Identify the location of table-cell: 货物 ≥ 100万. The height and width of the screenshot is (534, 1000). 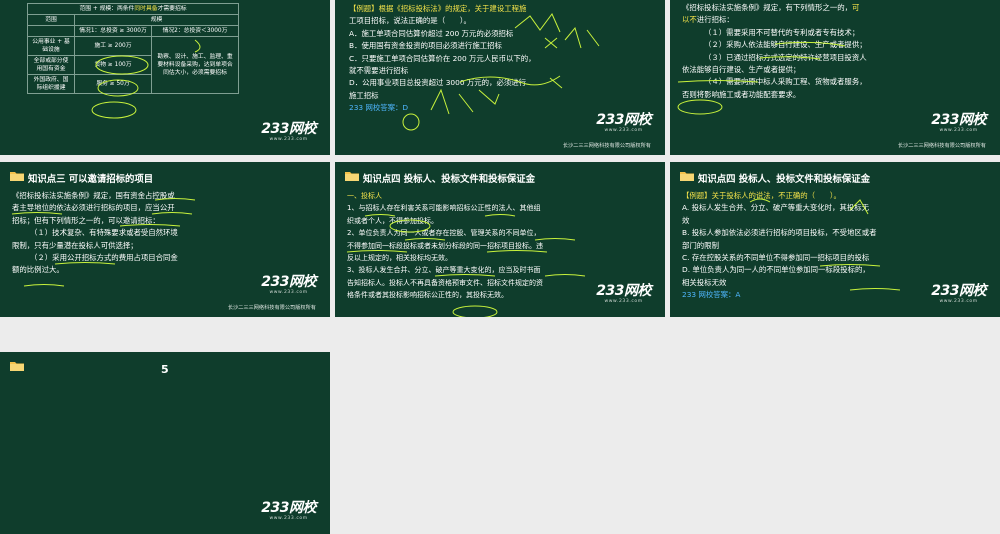
(113, 65).